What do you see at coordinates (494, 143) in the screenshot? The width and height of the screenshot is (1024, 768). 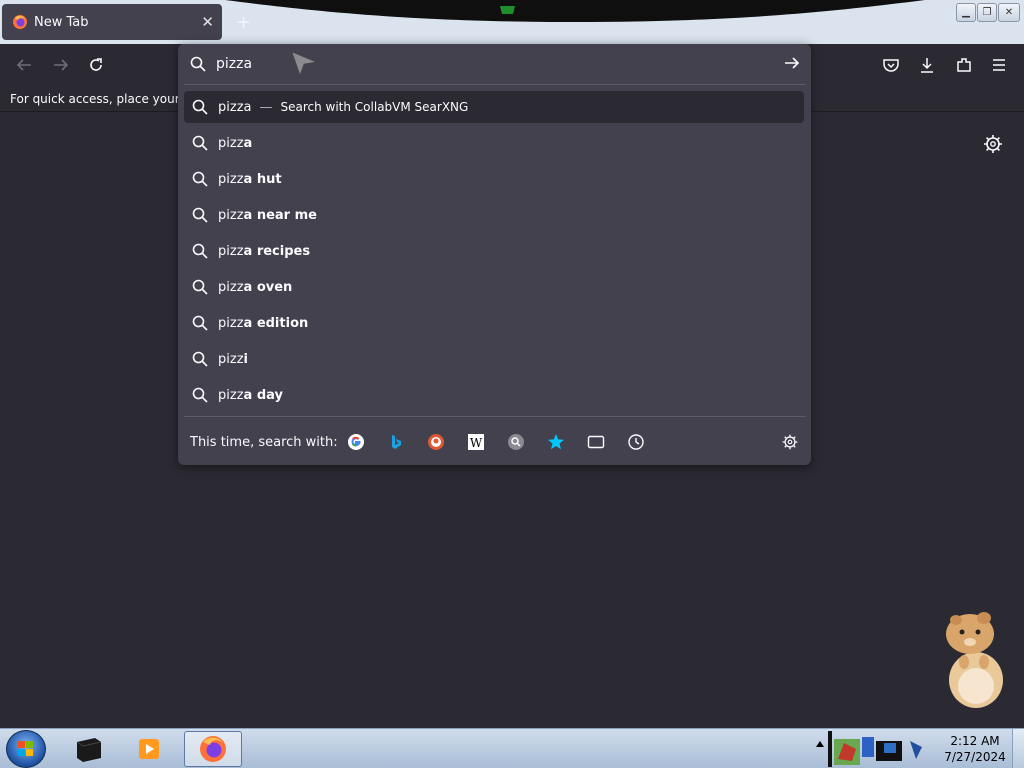 I see `suggestion-row: pizz a` at bounding box center [494, 143].